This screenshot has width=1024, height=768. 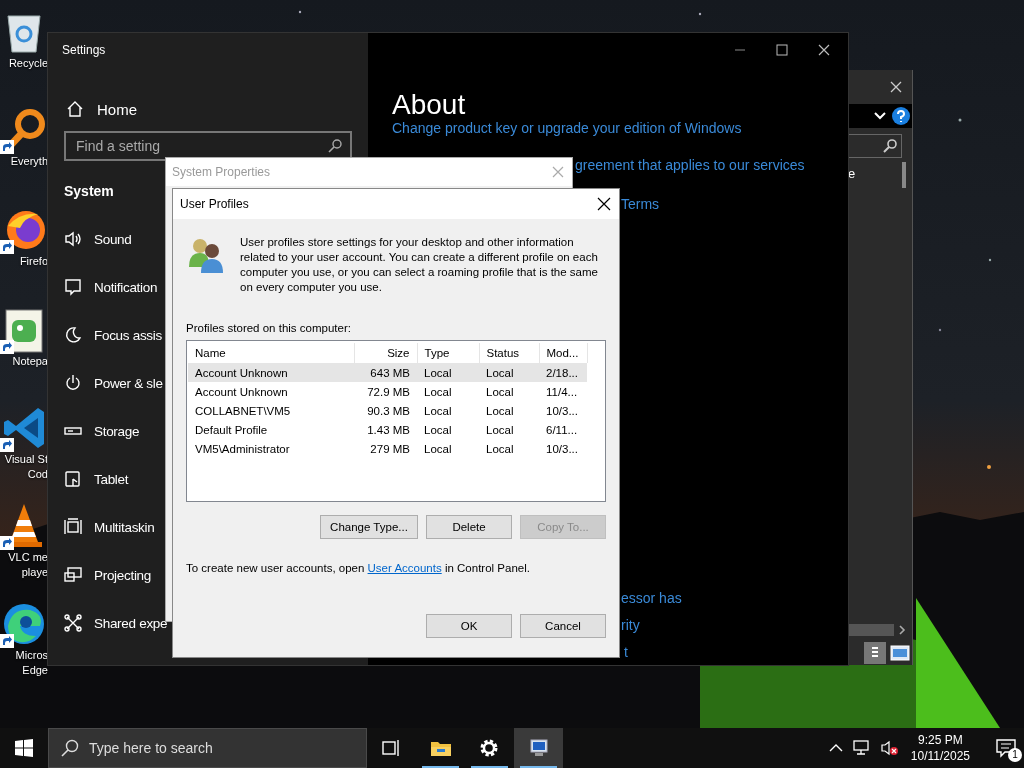 I want to click on chevron-down-icon, so click(x=880, y=116).